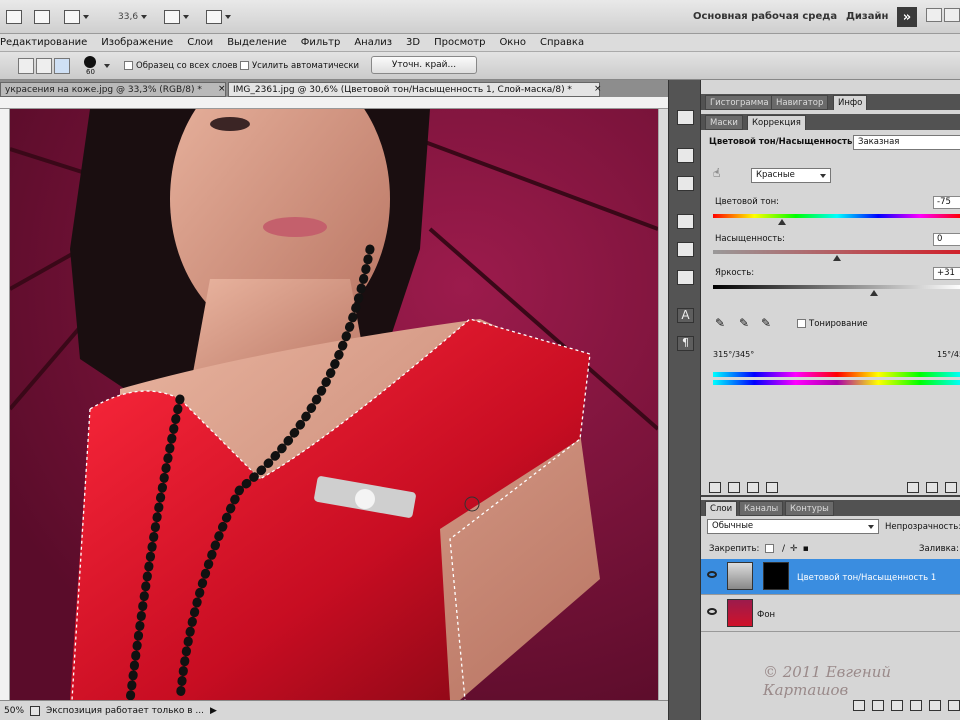 The width and height of the screenshot is (960, 720). What do you see at coordinates (113, 89) in the screenshot?
I see `tab-document-1: украсения на коже.jpg @ 33,3% (RGB/8) *` at bounding box center [113, 89].